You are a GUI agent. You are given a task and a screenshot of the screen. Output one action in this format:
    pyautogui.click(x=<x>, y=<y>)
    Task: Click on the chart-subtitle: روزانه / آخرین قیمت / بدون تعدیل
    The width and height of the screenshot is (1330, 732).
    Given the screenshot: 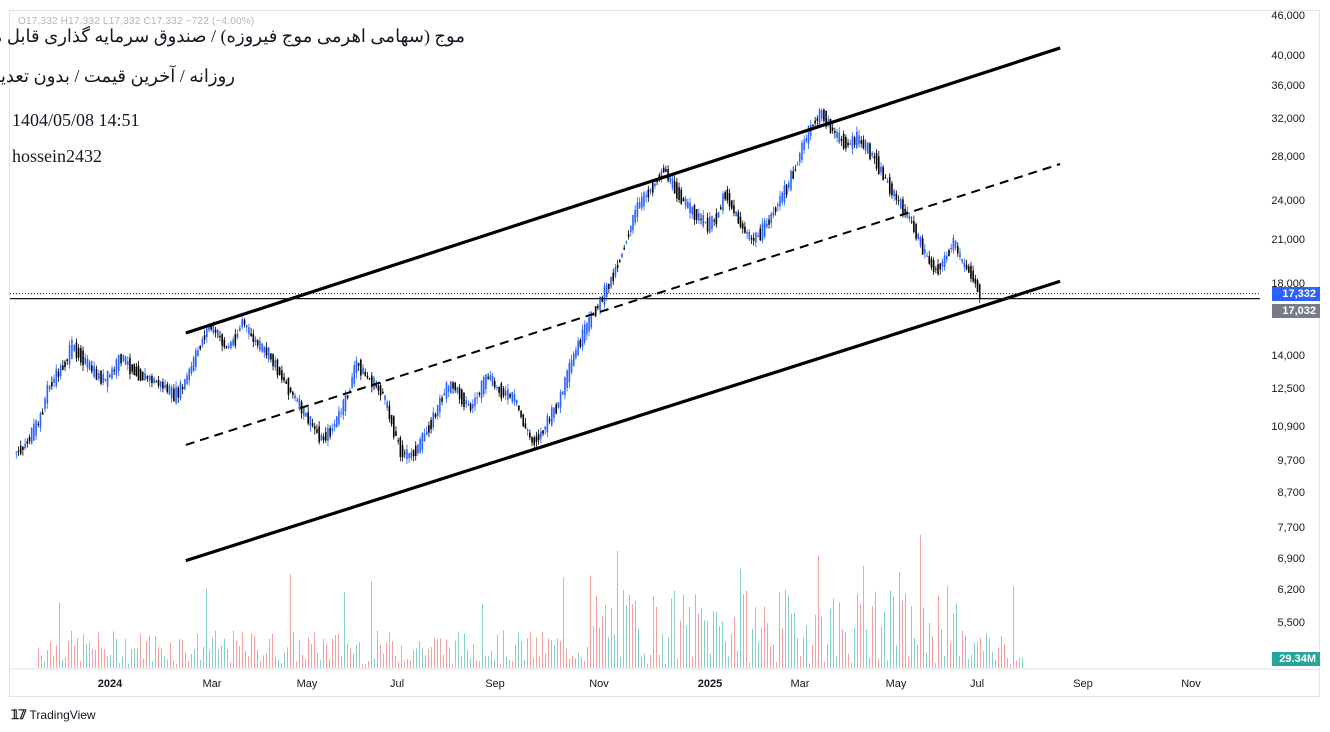 What is the action you would take?
    pyautogui.click(x=117, y=76)
    